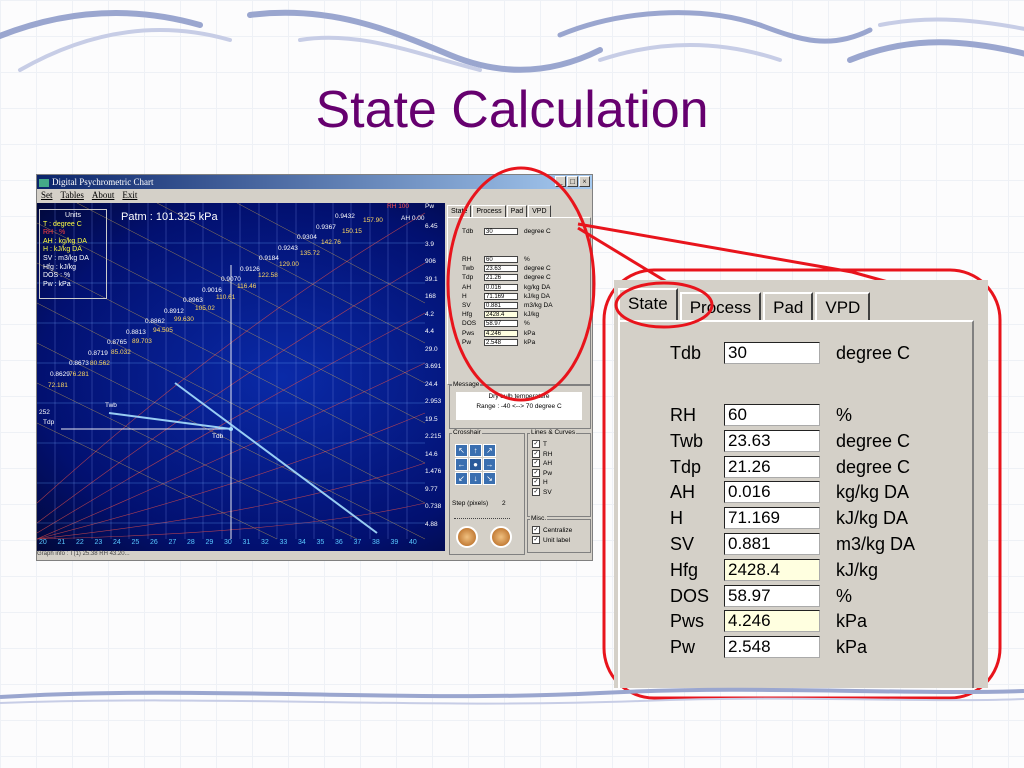 This screenshot has height=768, width=1024. What do you see at coordinates (539, 518) in the screenshot?
I see `misc-title: Misc.` at bounding box center [539, 518].